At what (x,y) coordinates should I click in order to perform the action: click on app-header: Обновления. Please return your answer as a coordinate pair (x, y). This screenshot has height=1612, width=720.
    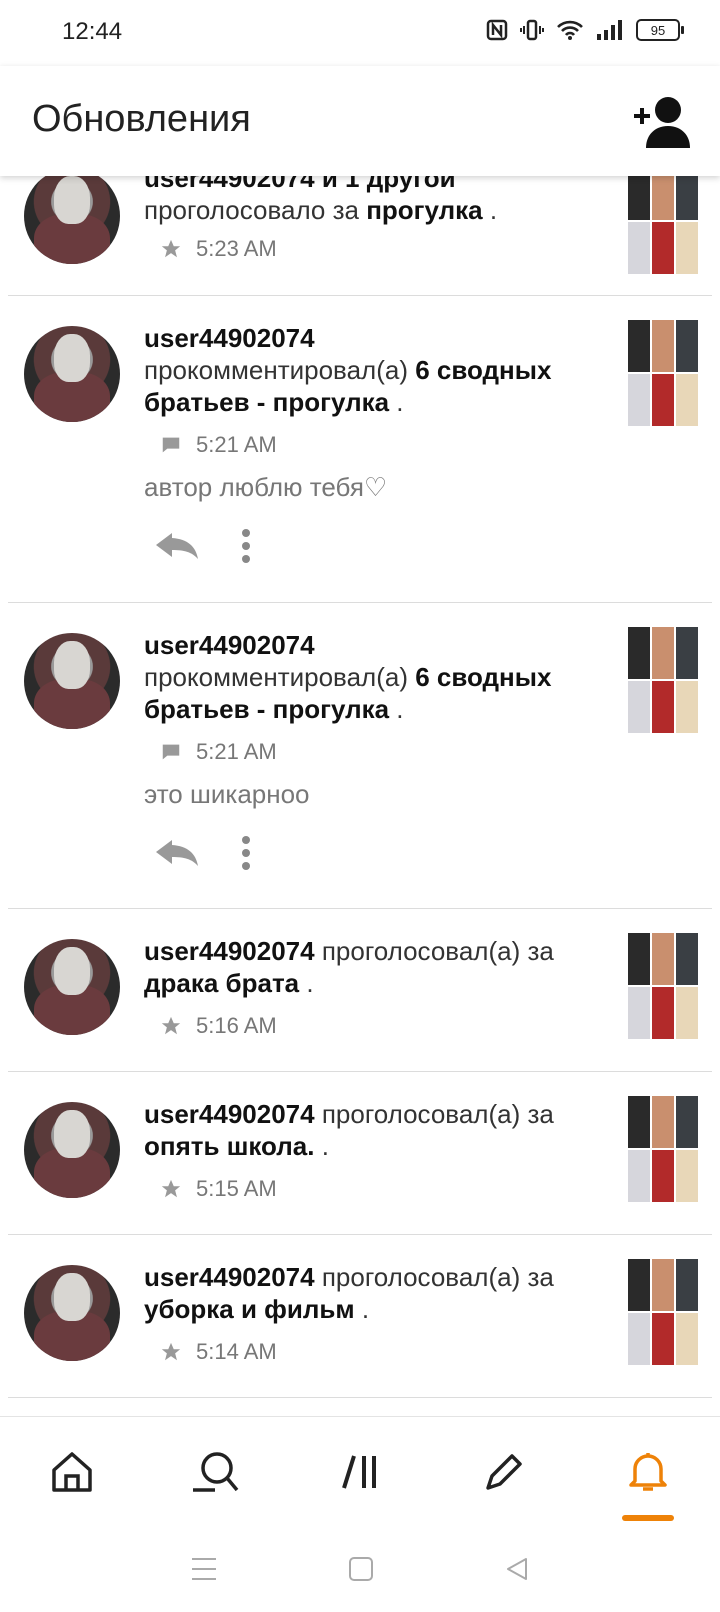
    Looking at the image, I should click on (360, 121).